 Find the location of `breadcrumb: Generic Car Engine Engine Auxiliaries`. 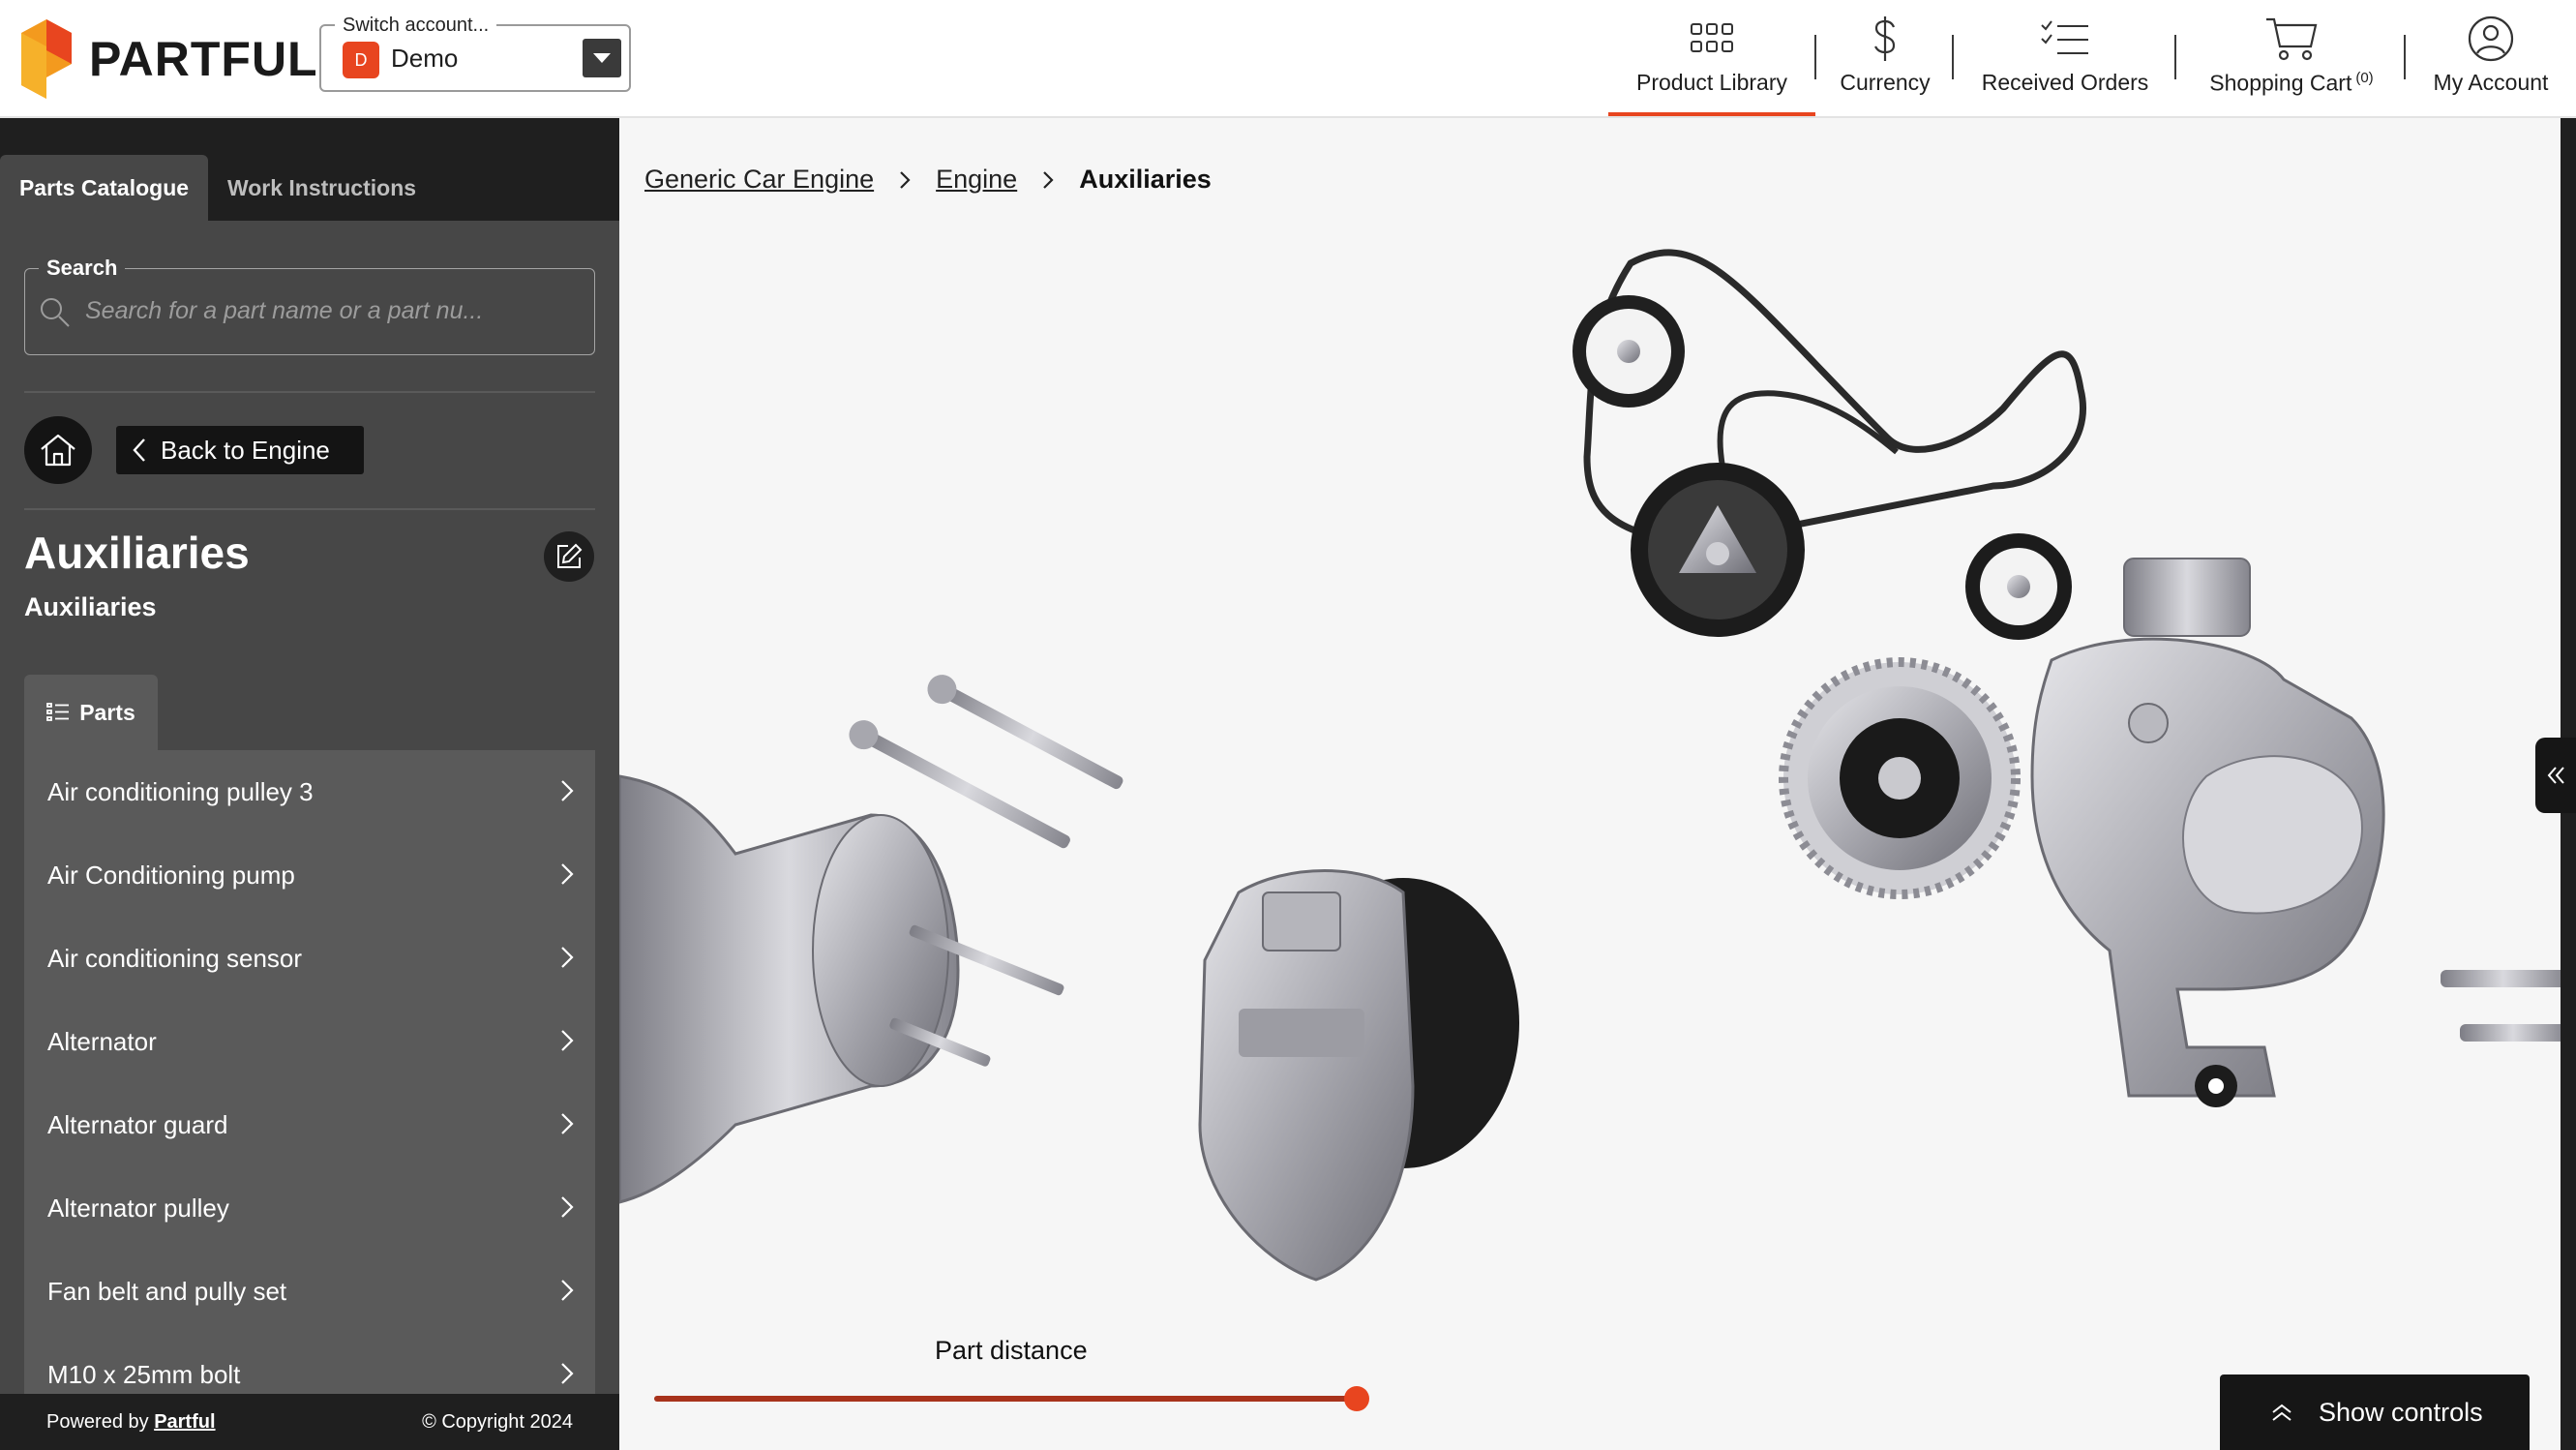

breadcrumb: Generic Car Engine Engine Auxiliaries is located at coordinates (928, 180).